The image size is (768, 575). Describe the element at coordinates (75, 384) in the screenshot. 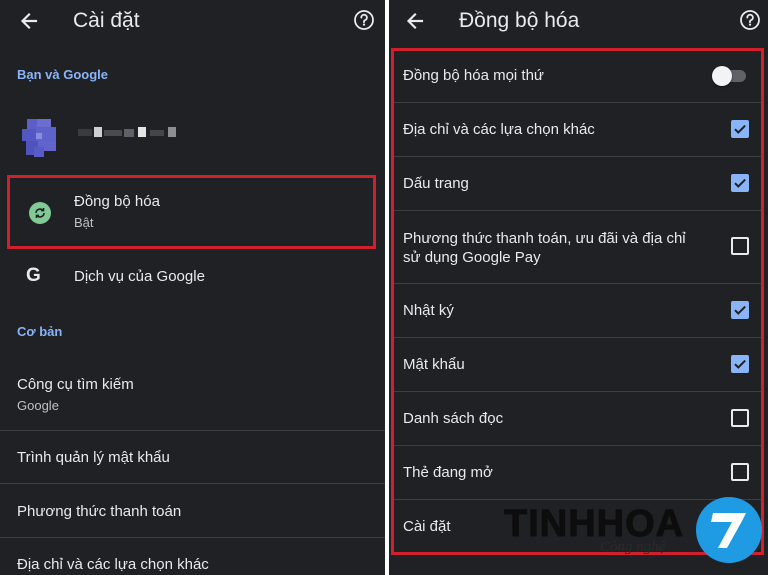

I see `search-engine-title: Công cụ tìm kiếm` at that location.